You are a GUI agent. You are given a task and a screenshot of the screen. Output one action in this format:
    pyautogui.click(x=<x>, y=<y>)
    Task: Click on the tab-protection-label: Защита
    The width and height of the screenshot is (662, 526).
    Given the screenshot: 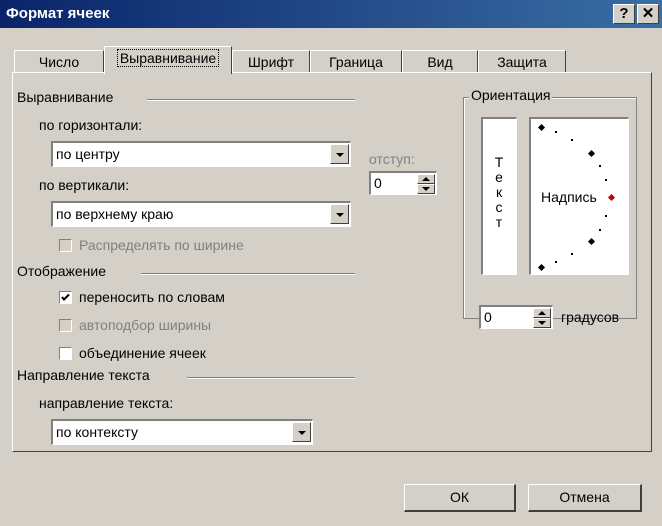 What is the action you would take?
    pyautogui.click(x=522, y=62)
    